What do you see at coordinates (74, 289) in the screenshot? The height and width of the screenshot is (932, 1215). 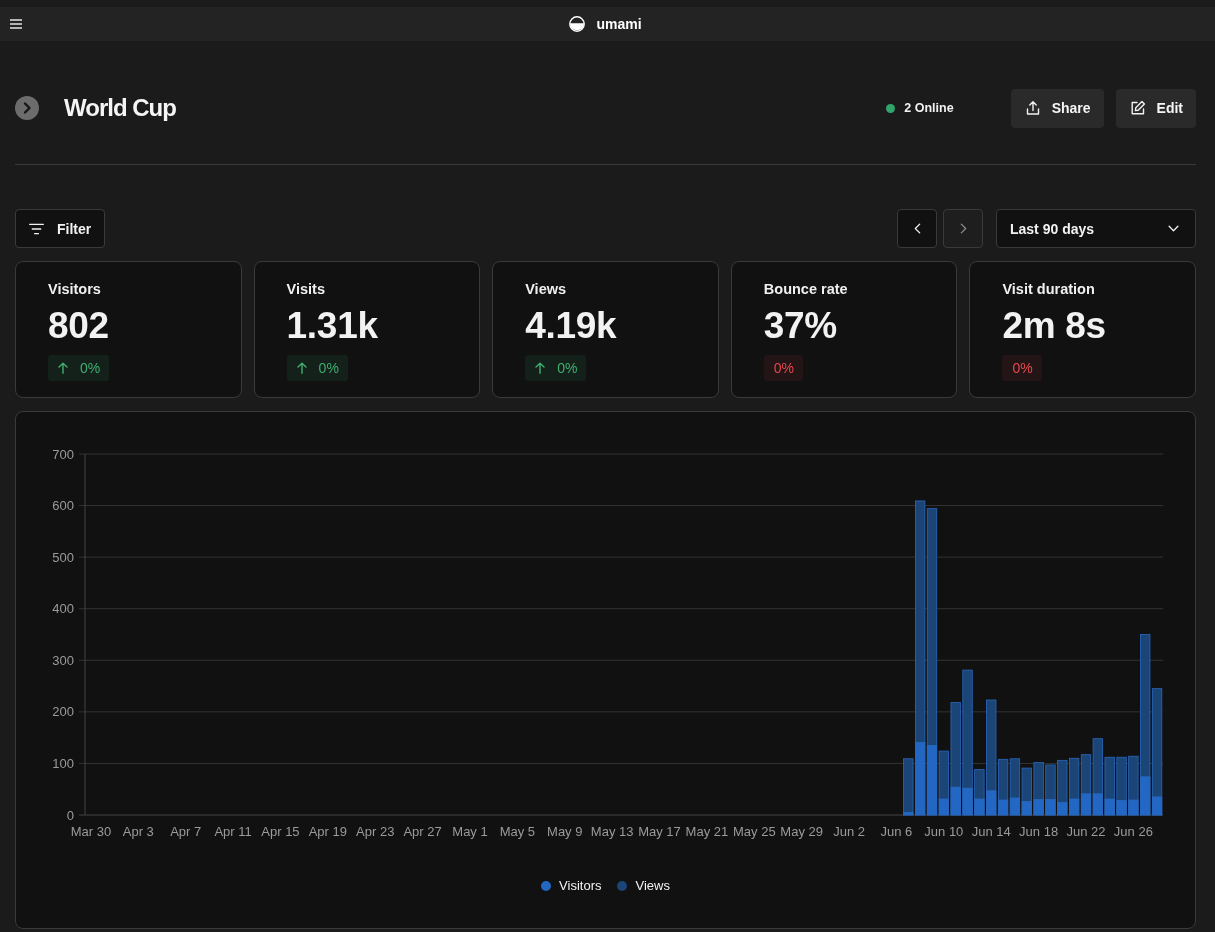 I see `stat-label: Visitors` at bounding box center [74, 289].